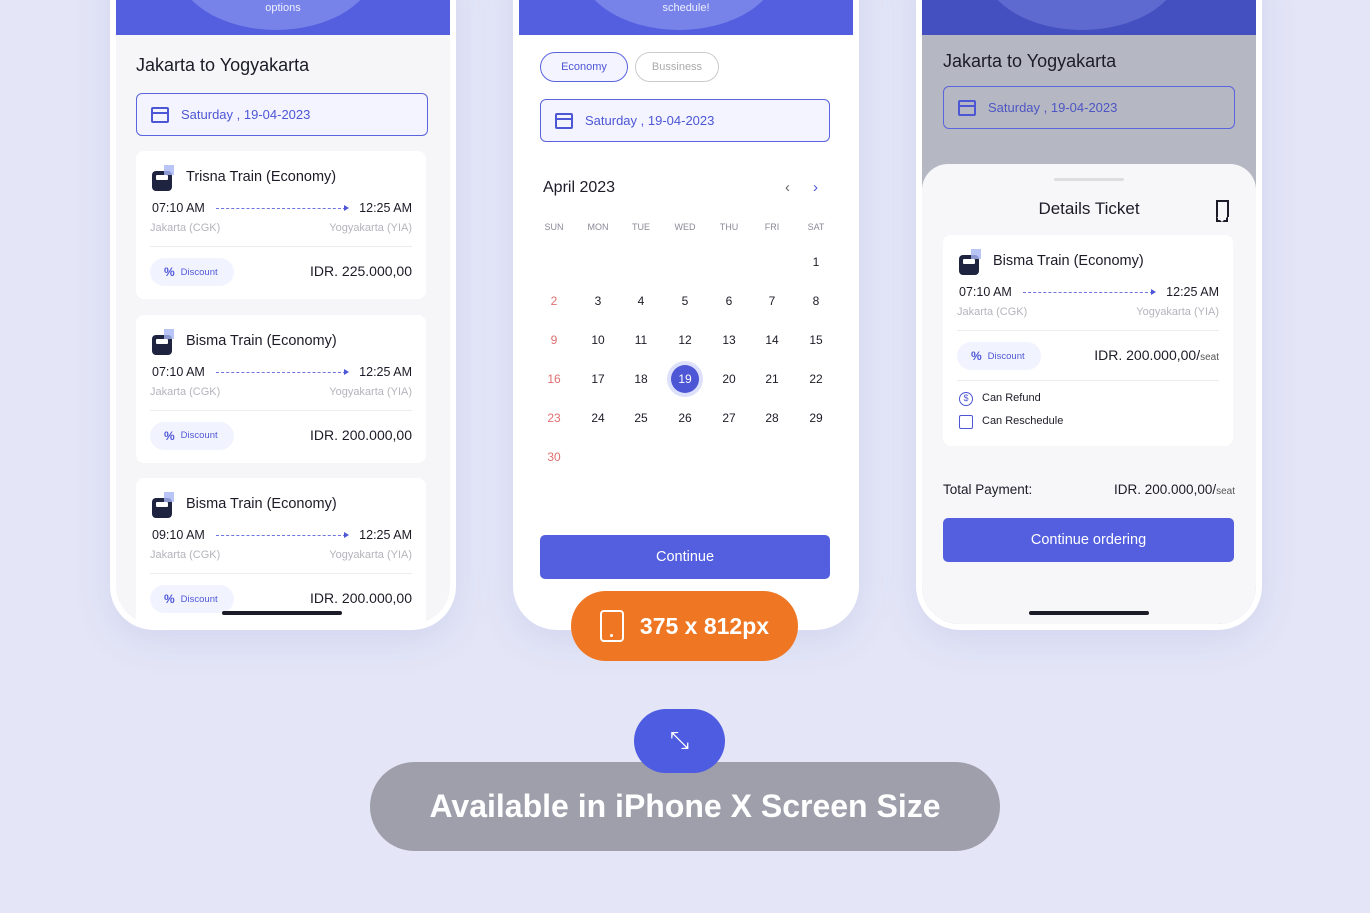  I want to click on calendar-day: 7, so click(772, 301).